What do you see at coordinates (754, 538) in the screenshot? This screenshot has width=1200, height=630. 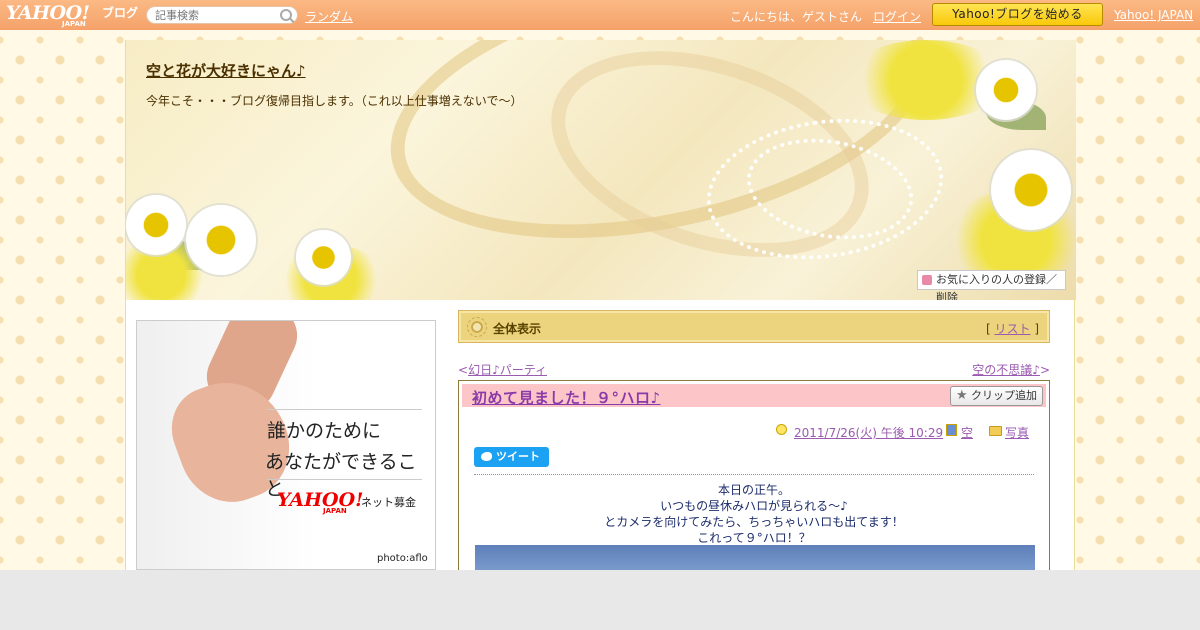 I see `article-body-line: これって９°ハロ！？` at bounding box center [754, 538].